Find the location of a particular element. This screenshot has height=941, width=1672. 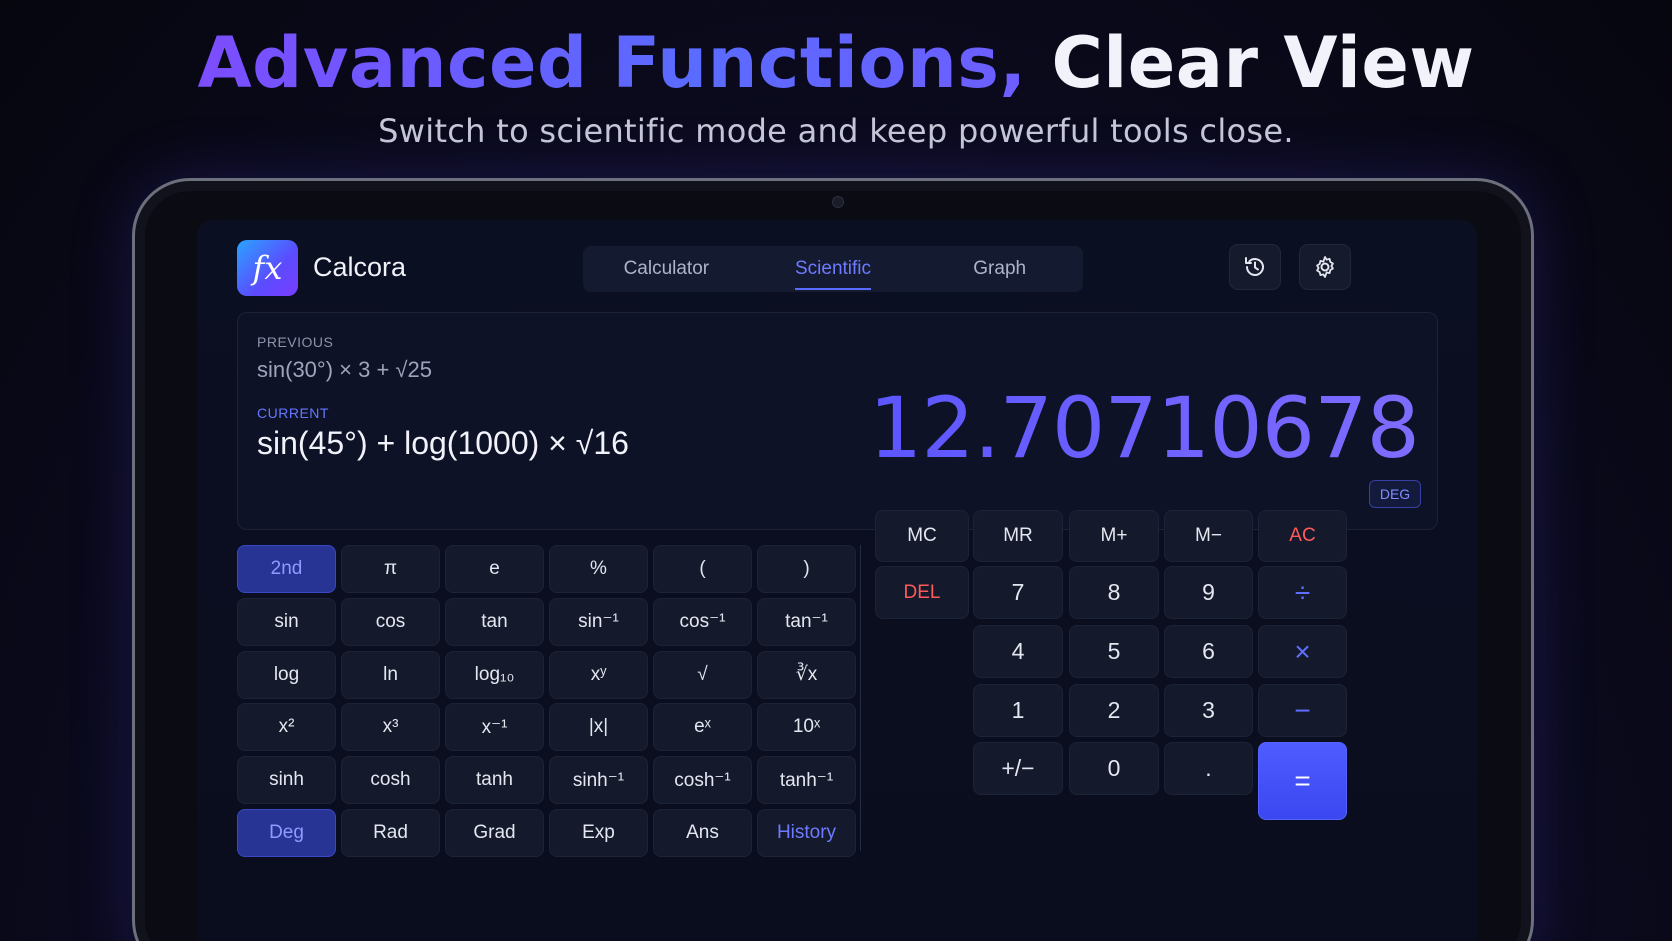

history-icon is located at coordinates (1254, 266).